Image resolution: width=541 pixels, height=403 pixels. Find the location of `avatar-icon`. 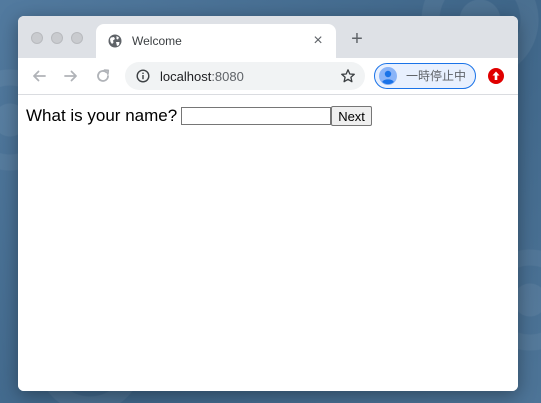

avatar-icon is located at coordinates (388, 76).